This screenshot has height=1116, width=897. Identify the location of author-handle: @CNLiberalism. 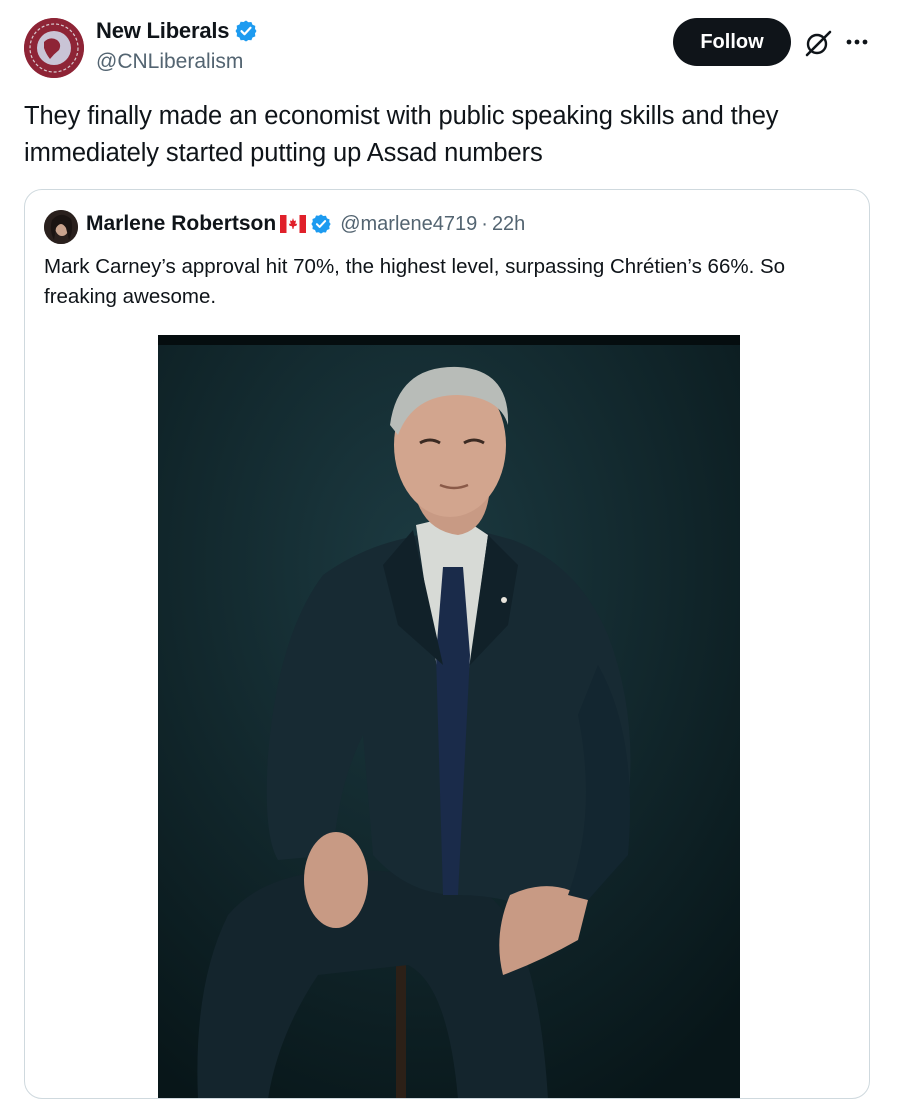
(169, 62).